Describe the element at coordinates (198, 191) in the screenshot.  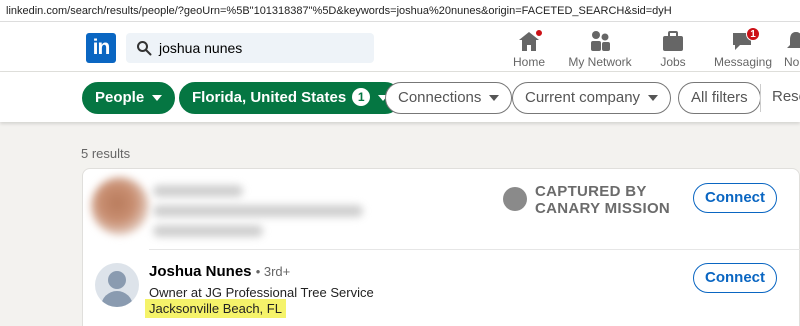
I see `blurred-name` at that location.